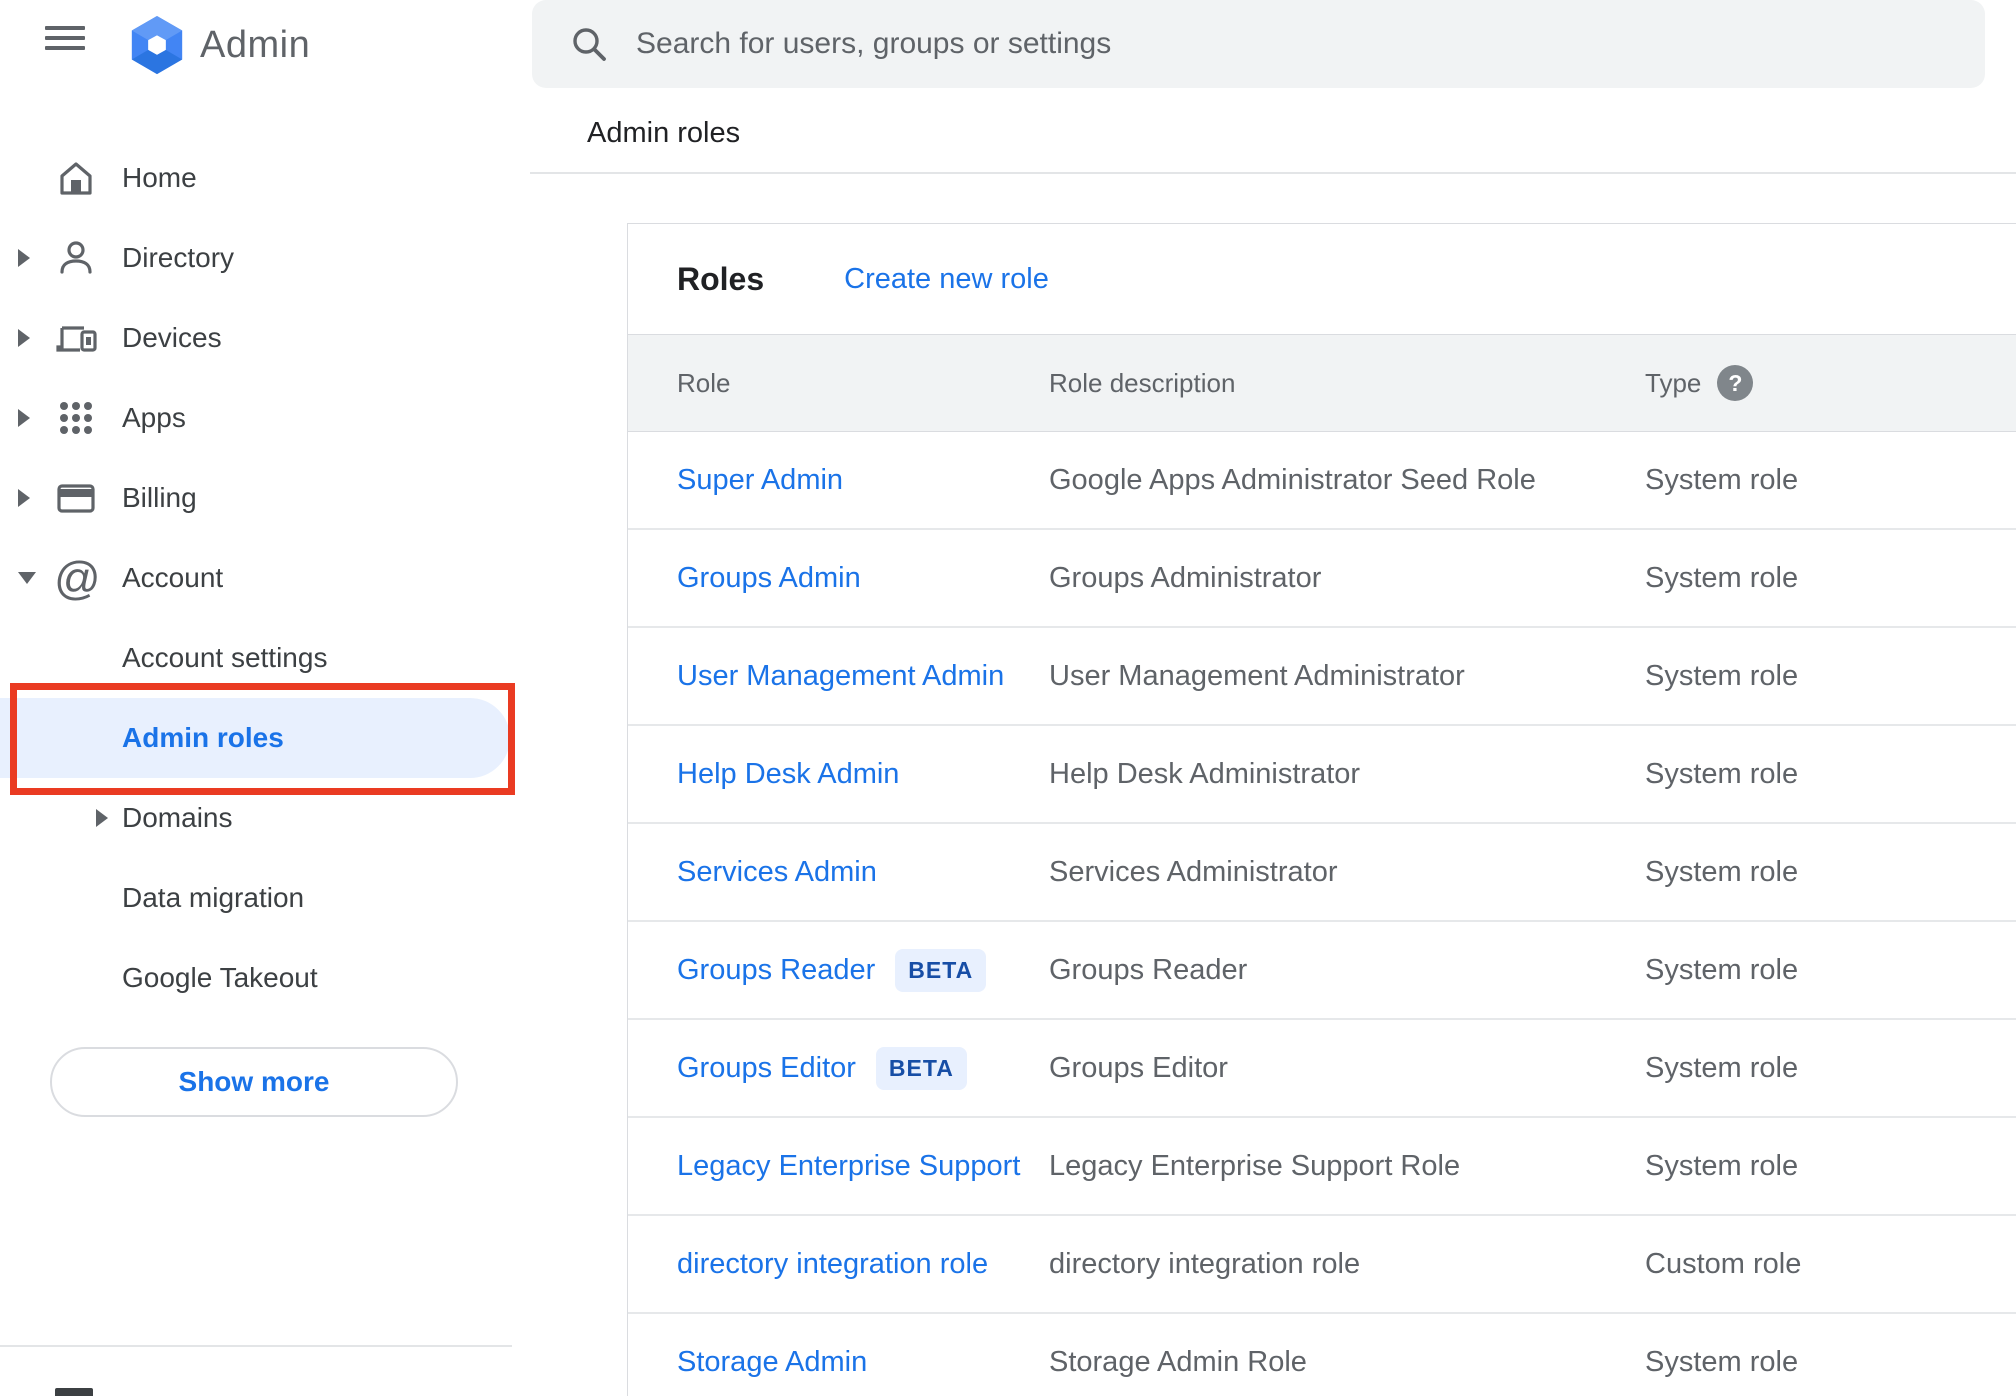 This screenshot has width=2016, height=1396. What do you see at coordinates (256, 1346) in the screenshot?
I see `sidebar-divider` at bounding box center [256, 1346].